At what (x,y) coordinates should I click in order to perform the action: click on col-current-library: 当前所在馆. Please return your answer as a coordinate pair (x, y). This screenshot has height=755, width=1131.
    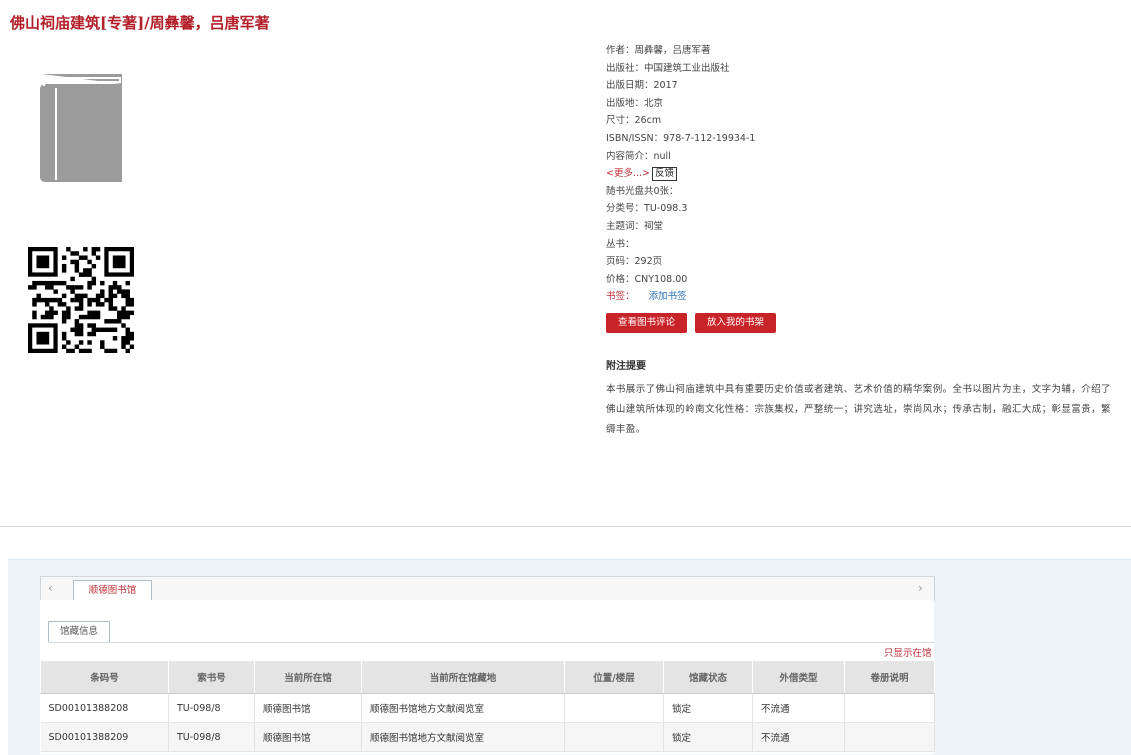
    Looking at the image, I should click on (308, 677).